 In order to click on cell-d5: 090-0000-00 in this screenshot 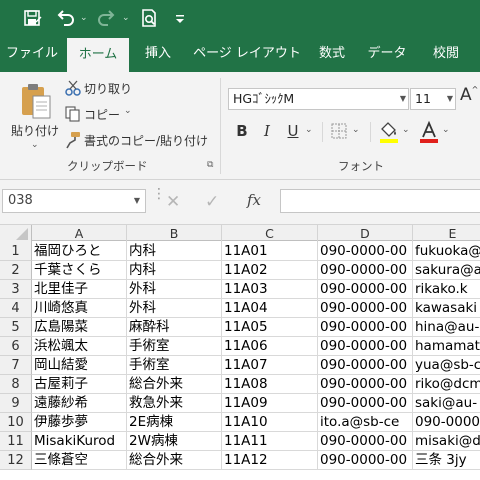, I will do `click(365, 327)`.